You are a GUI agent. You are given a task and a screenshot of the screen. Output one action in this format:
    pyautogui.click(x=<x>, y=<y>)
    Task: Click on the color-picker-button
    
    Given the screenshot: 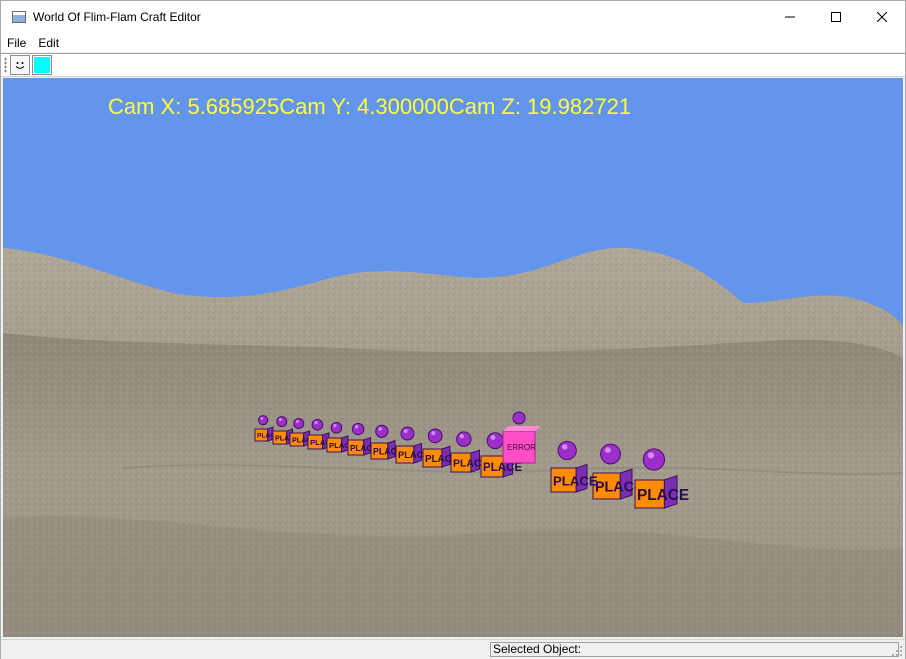 What is the action you would take?
    pyautogui.click(x=42, y=65)
    